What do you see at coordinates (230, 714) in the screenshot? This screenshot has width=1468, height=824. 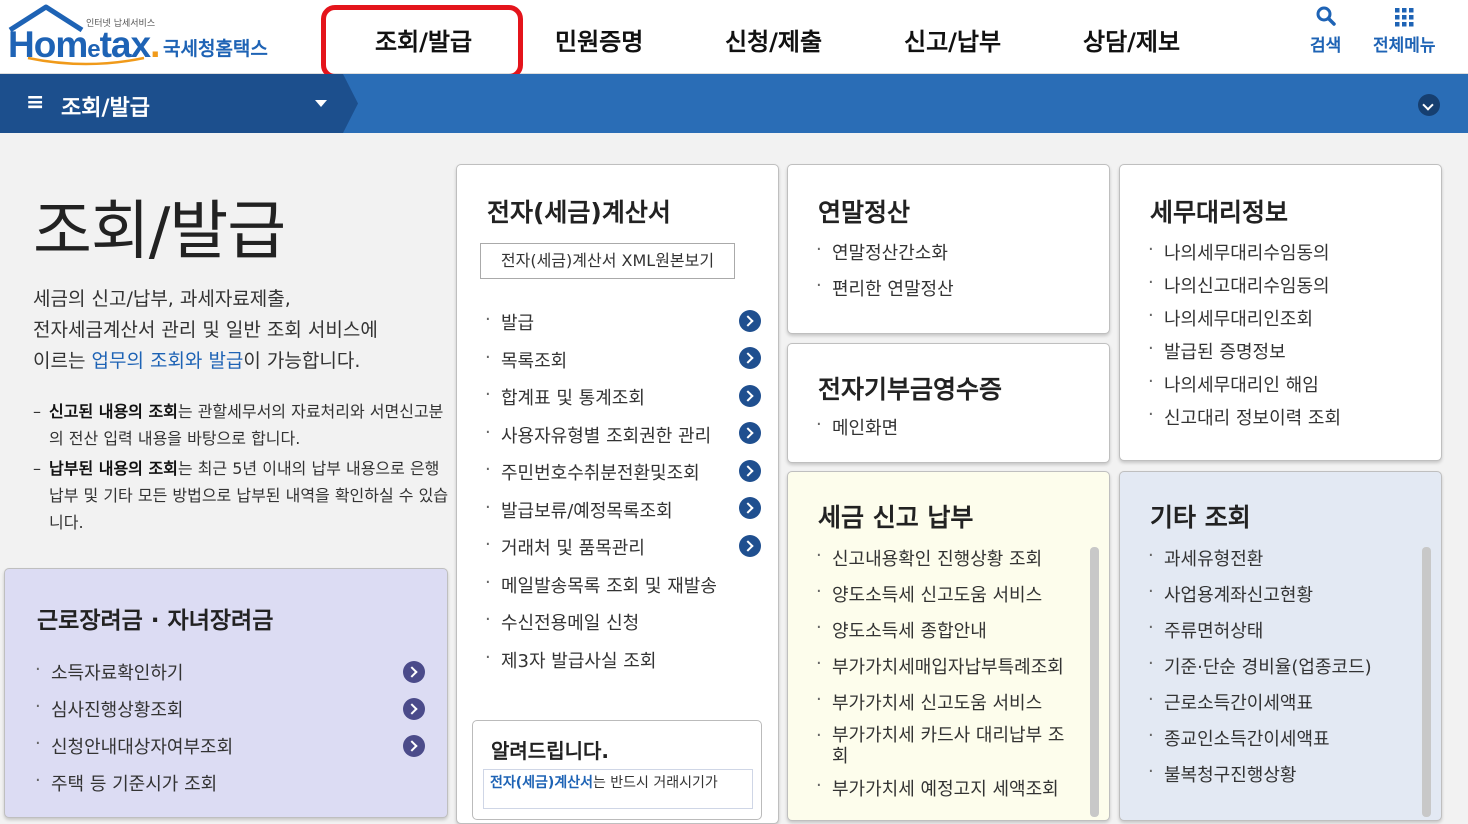 I see `list-item: · 심사진행상황조회` at bounding box center [230, 714].